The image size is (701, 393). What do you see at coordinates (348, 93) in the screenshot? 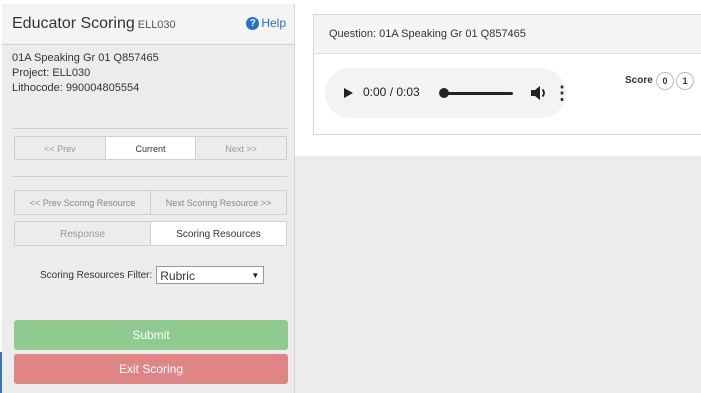
I see `play-icon` at bounding box center [348, 93].